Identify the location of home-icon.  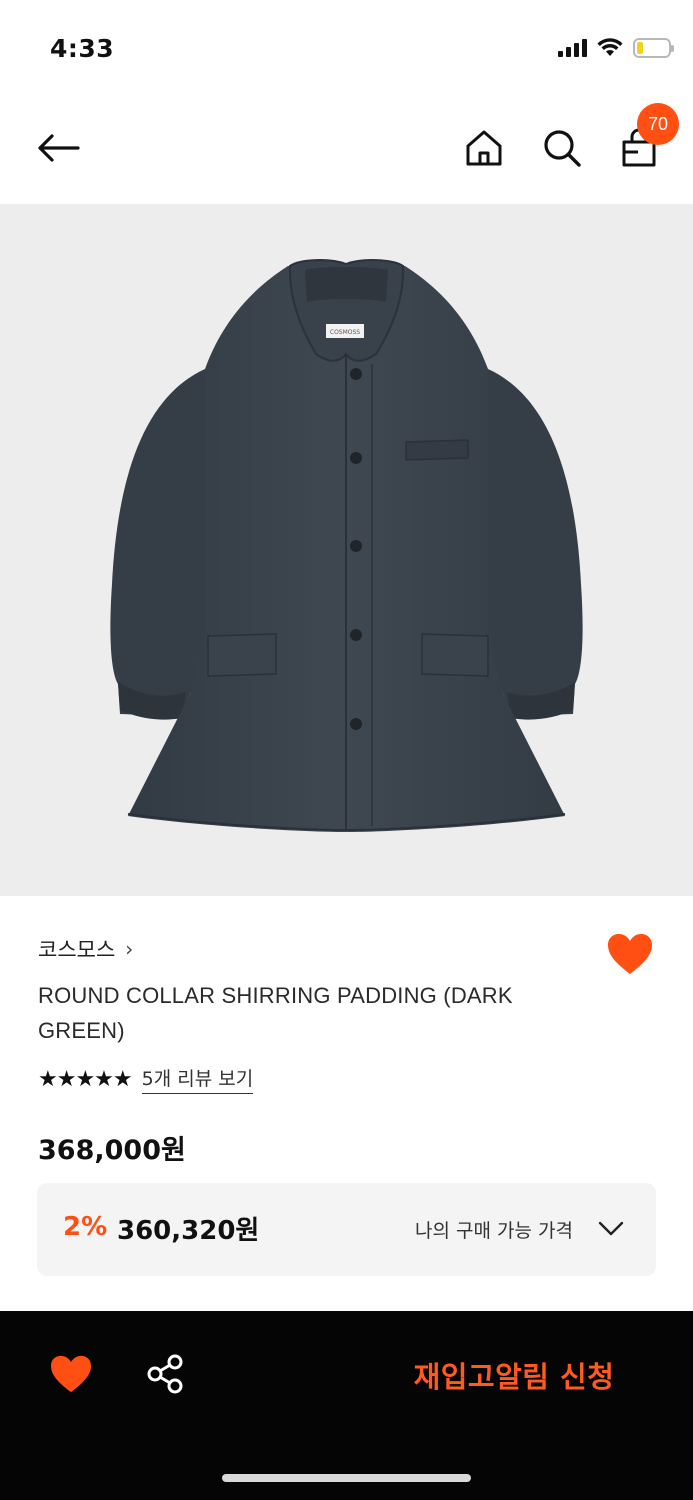
(484, 148).